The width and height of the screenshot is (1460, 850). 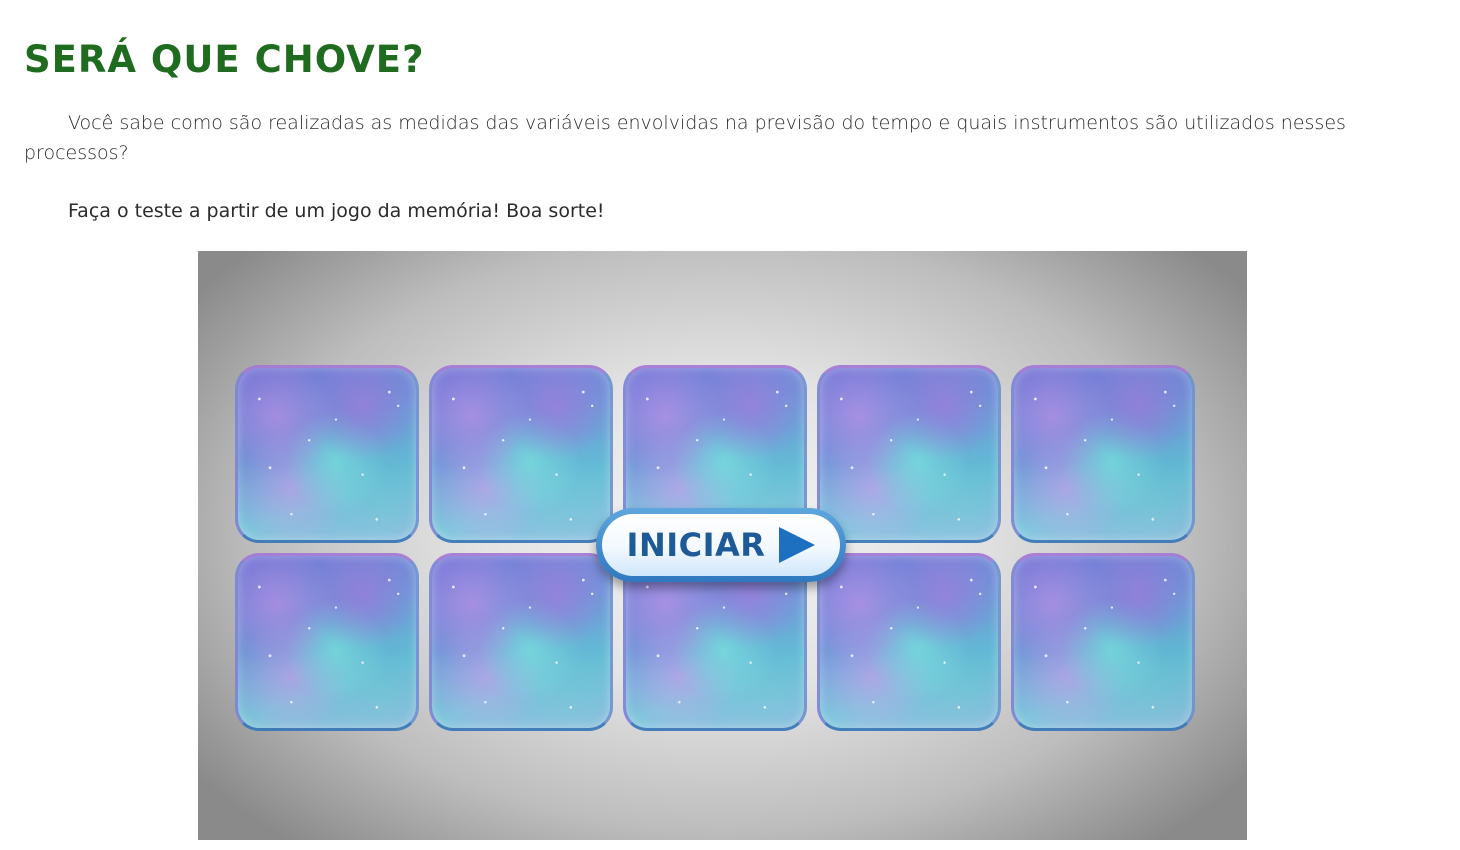 I want to click on play-triangle-icon, so click(x=797, y=545).